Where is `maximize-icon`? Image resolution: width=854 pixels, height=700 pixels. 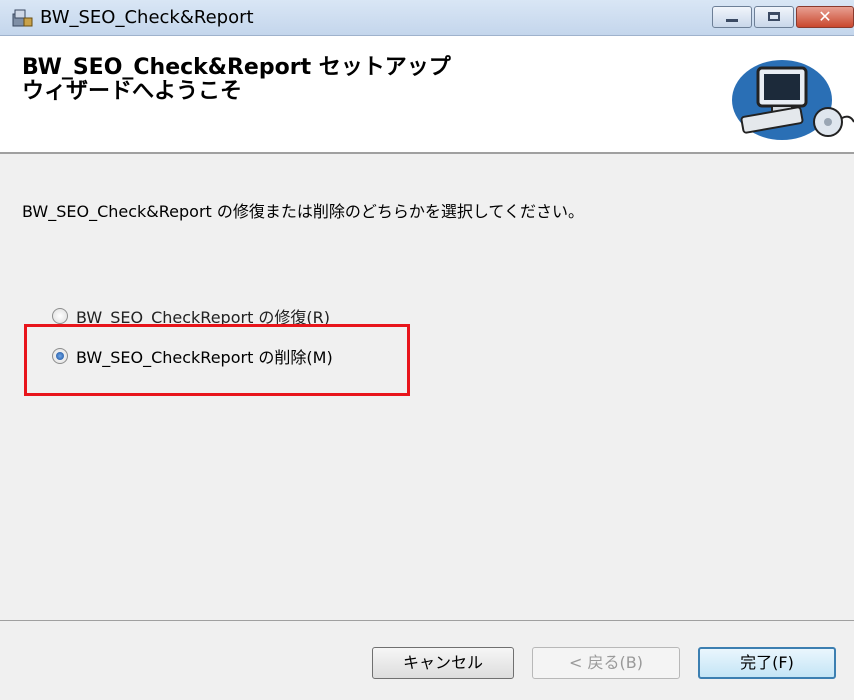
maximize-icon is located at coordinates (774, 16).